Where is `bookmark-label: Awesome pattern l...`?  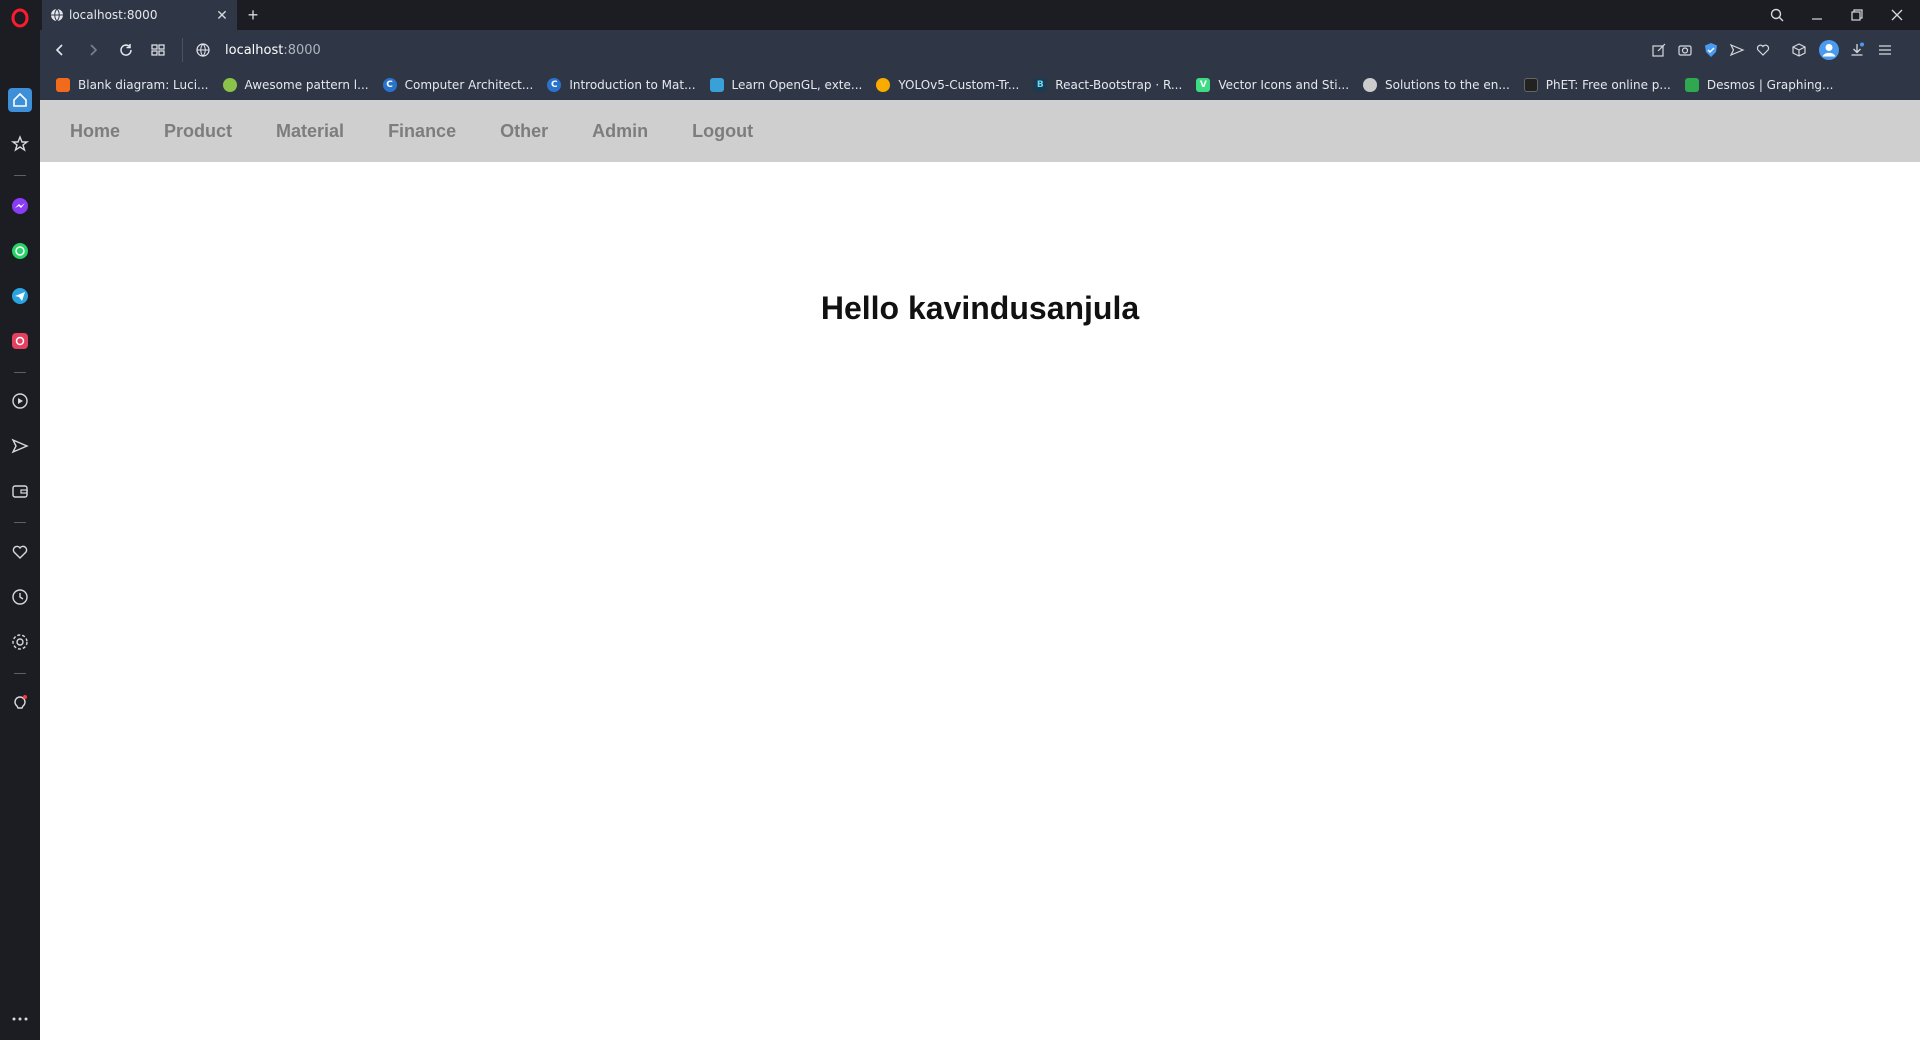 bookmark-label: Awesome pattern l... is located at coordinates (306, 85).